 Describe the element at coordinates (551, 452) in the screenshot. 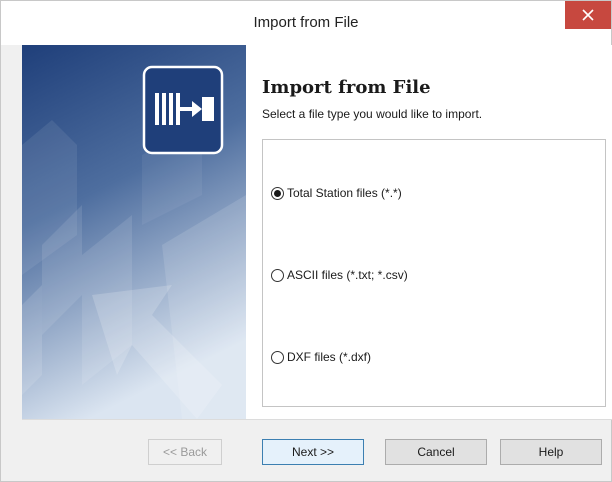

I see `help-button: Help` at that location.